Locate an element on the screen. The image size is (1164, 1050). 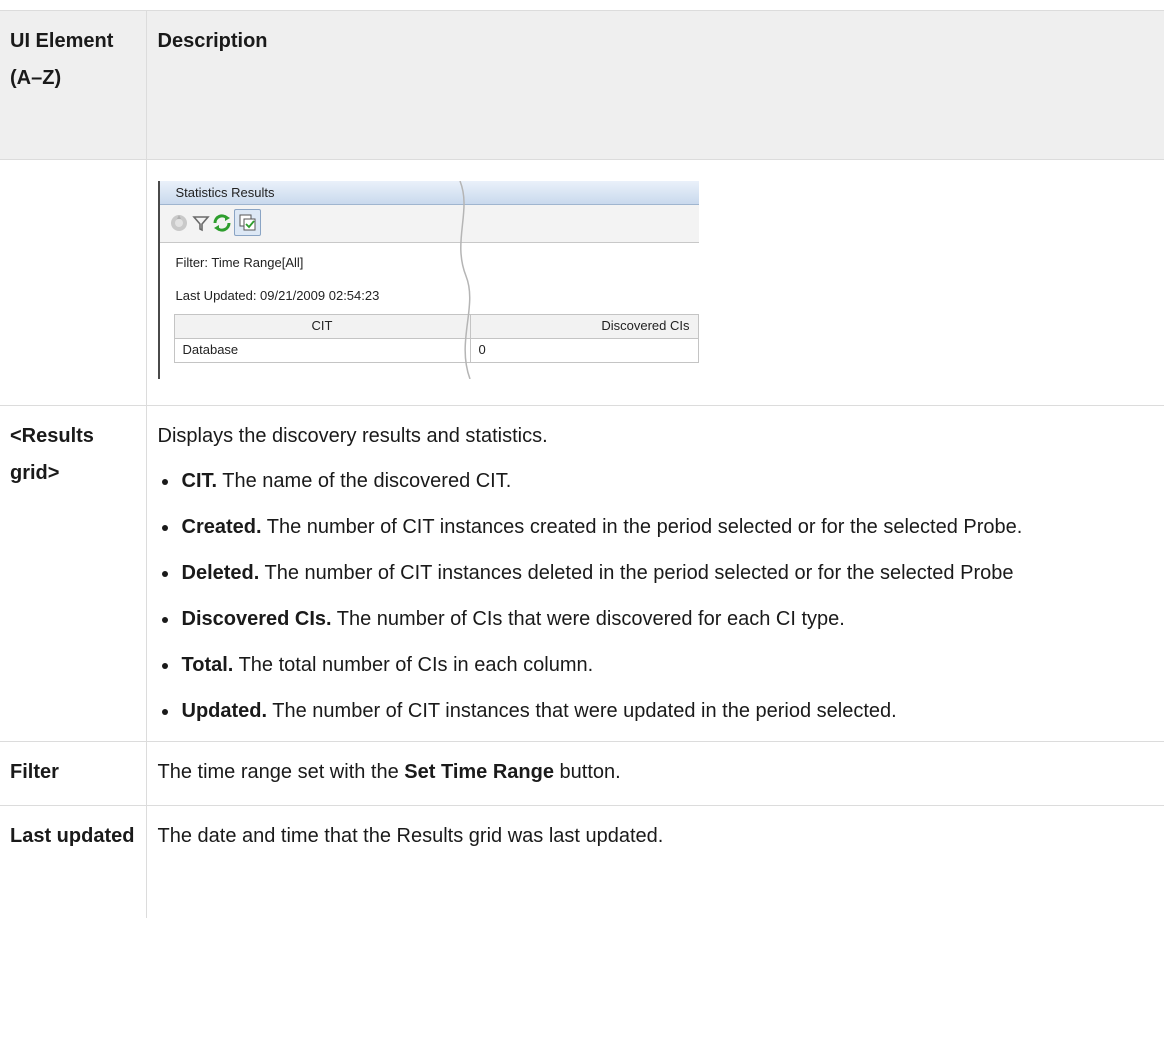
filter-readout: Filter: Time Range[All] is located at coordinates (239, 262).